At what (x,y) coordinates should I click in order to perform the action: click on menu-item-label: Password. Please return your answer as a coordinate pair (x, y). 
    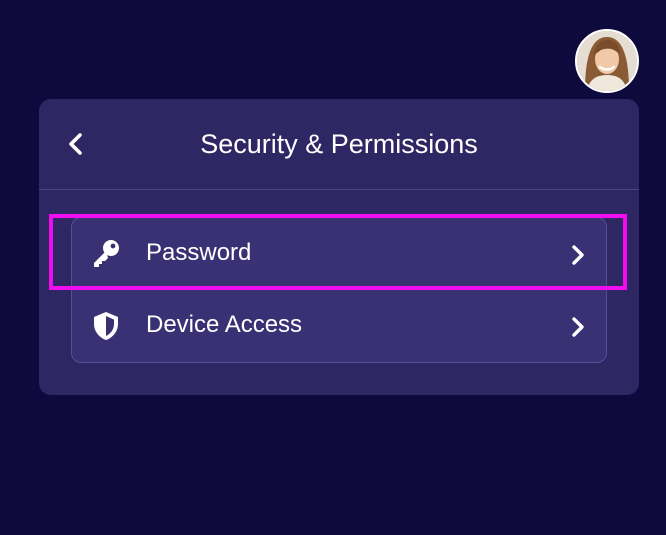
    Looking at the image, I should click on (199, 252).